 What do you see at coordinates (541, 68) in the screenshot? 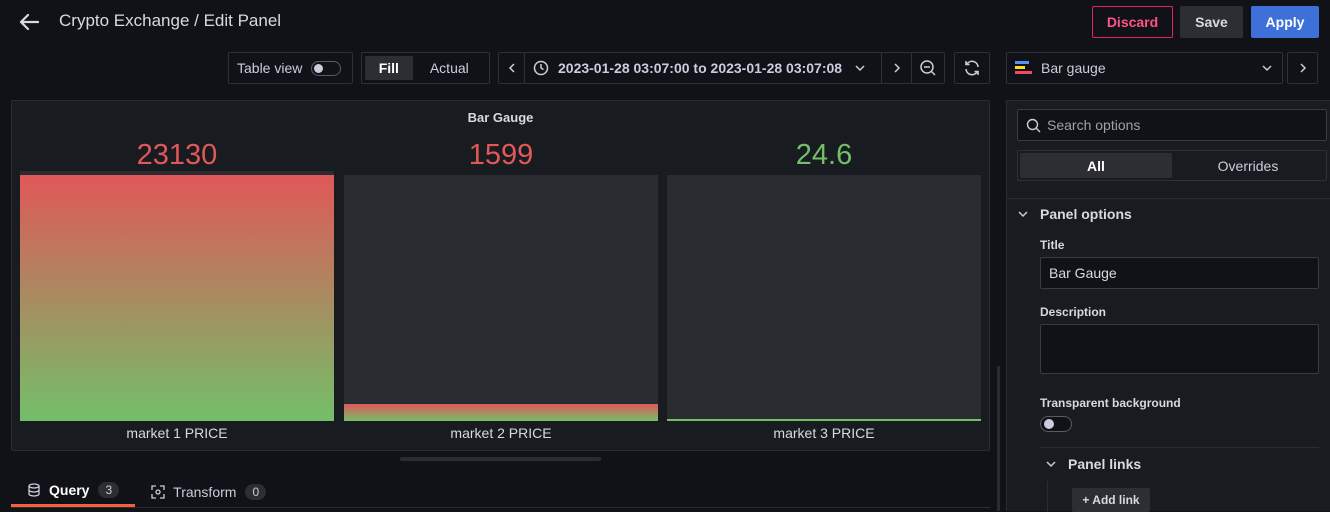
I see `clock-icon` at bounding box center [541, 68].